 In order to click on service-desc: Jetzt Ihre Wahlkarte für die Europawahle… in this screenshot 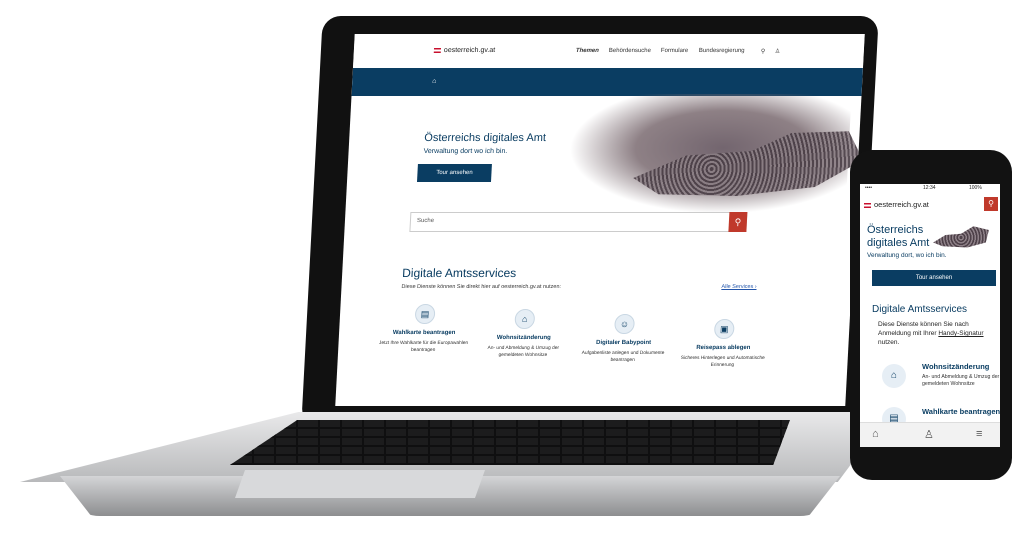, I will do `click(423, 347)`.